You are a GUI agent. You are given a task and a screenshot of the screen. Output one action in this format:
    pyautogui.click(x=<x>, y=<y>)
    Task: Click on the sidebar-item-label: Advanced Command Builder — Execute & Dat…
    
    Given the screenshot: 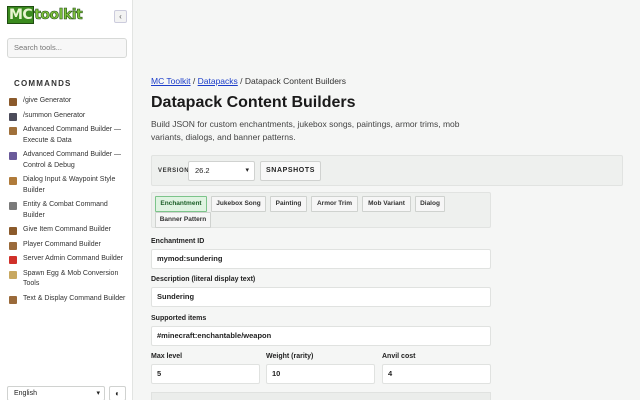 What is the action you would take?
    pyautogui.click(x=72, y=135)
    